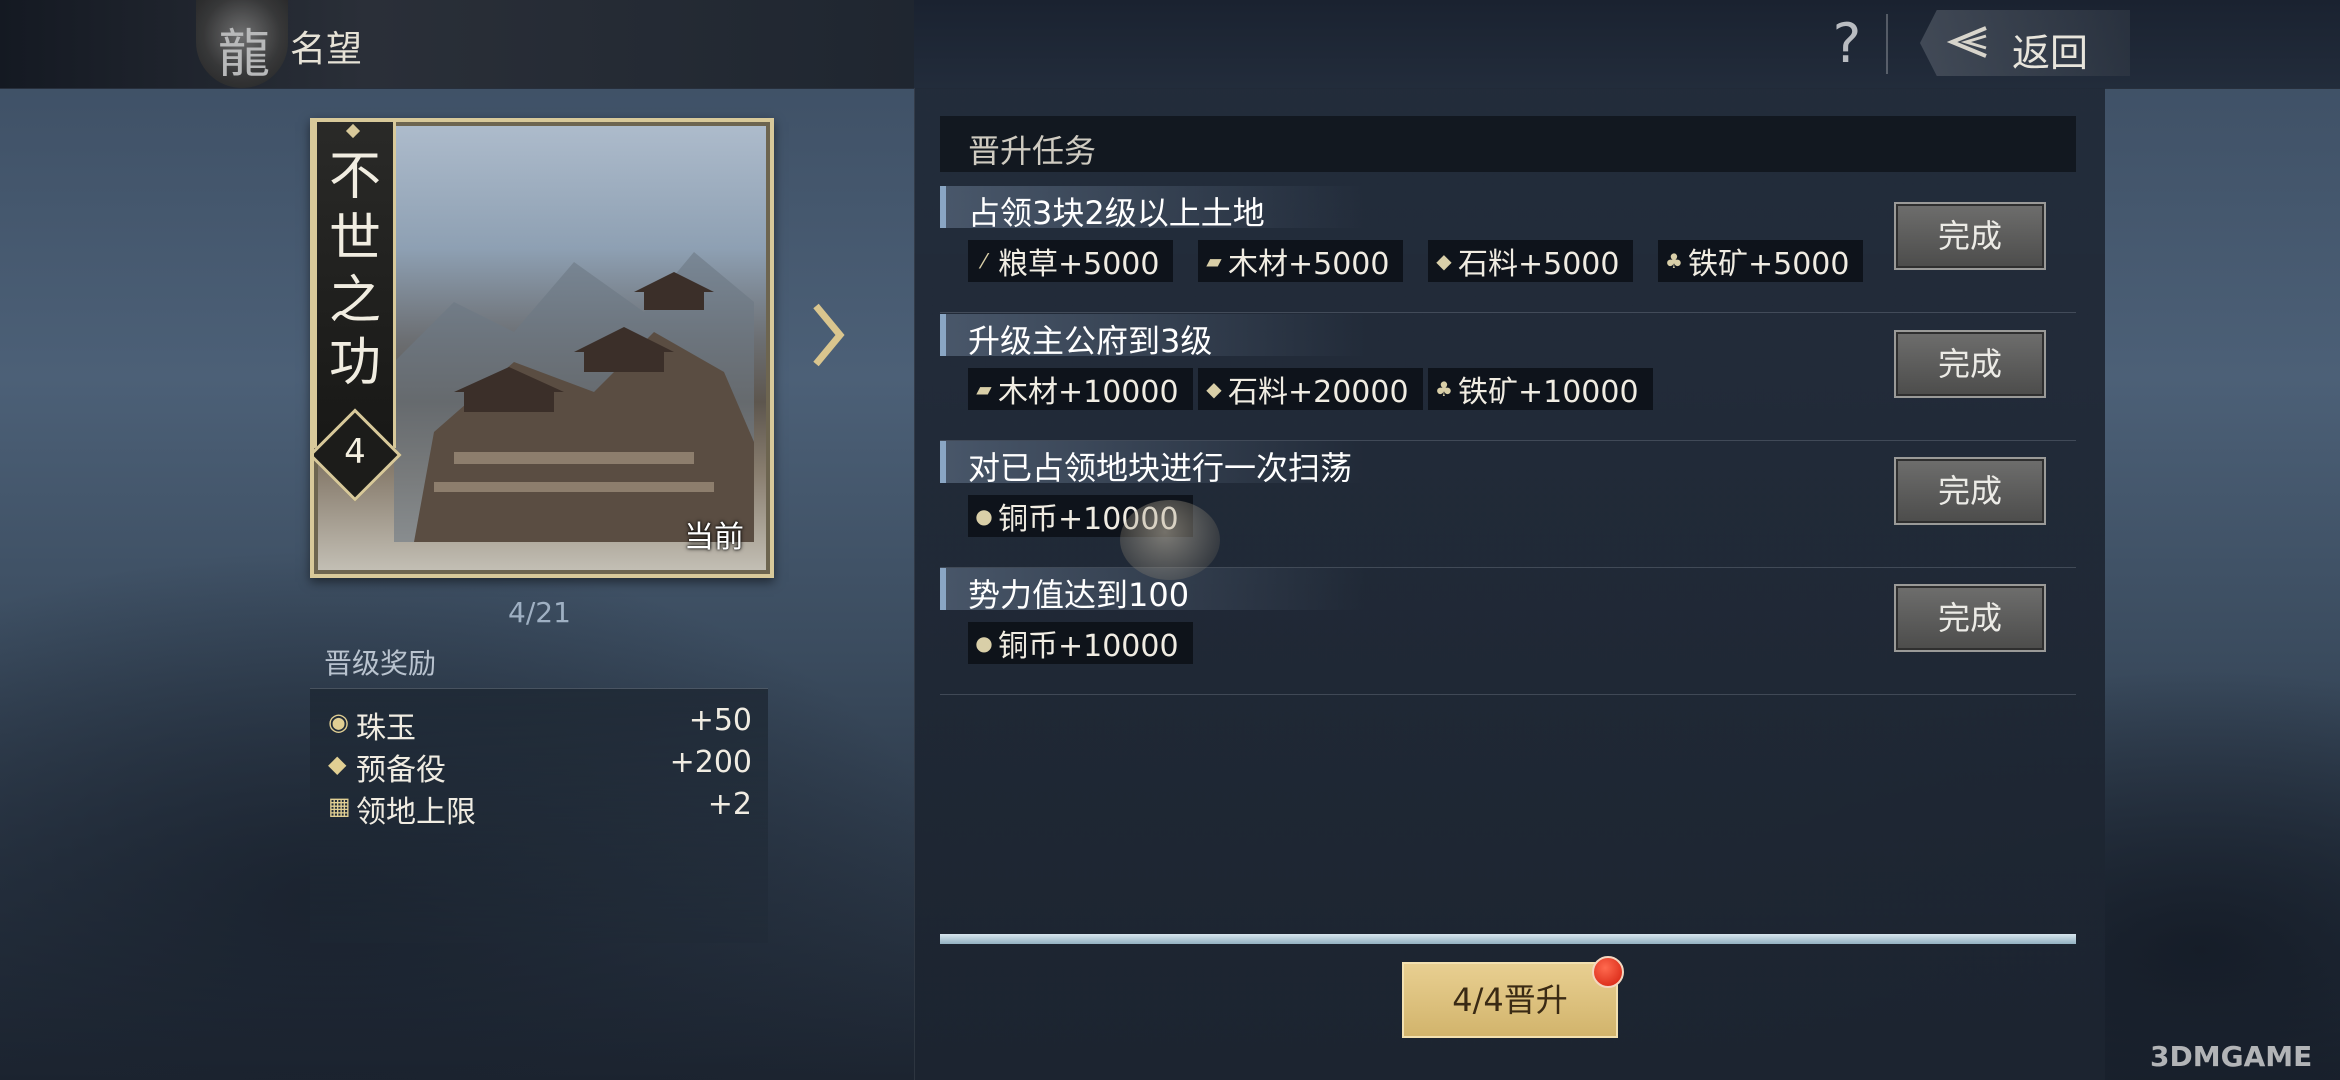 Image resolution: width=2340 pixels, height=1080 pixels. What do you see at coordinates (828, 335) in the screenshot?
I see `next-rank-arrow-icon` at bounding box center [828, 335].